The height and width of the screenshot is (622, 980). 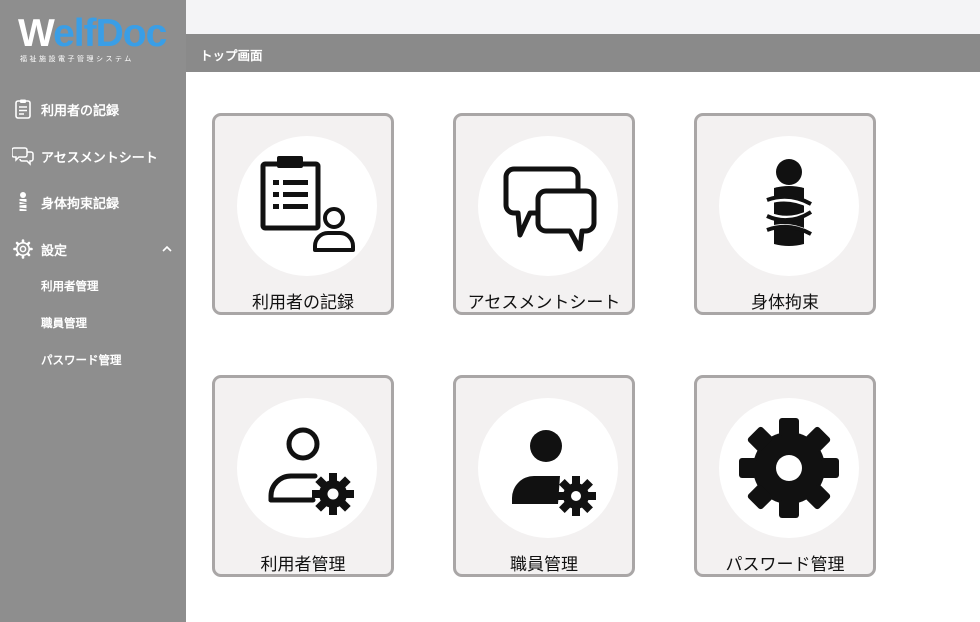 What do you see at coordinates (167, 249) in the screenshot?
I see `chevron-up-icon` at bounding box center [167, 249].